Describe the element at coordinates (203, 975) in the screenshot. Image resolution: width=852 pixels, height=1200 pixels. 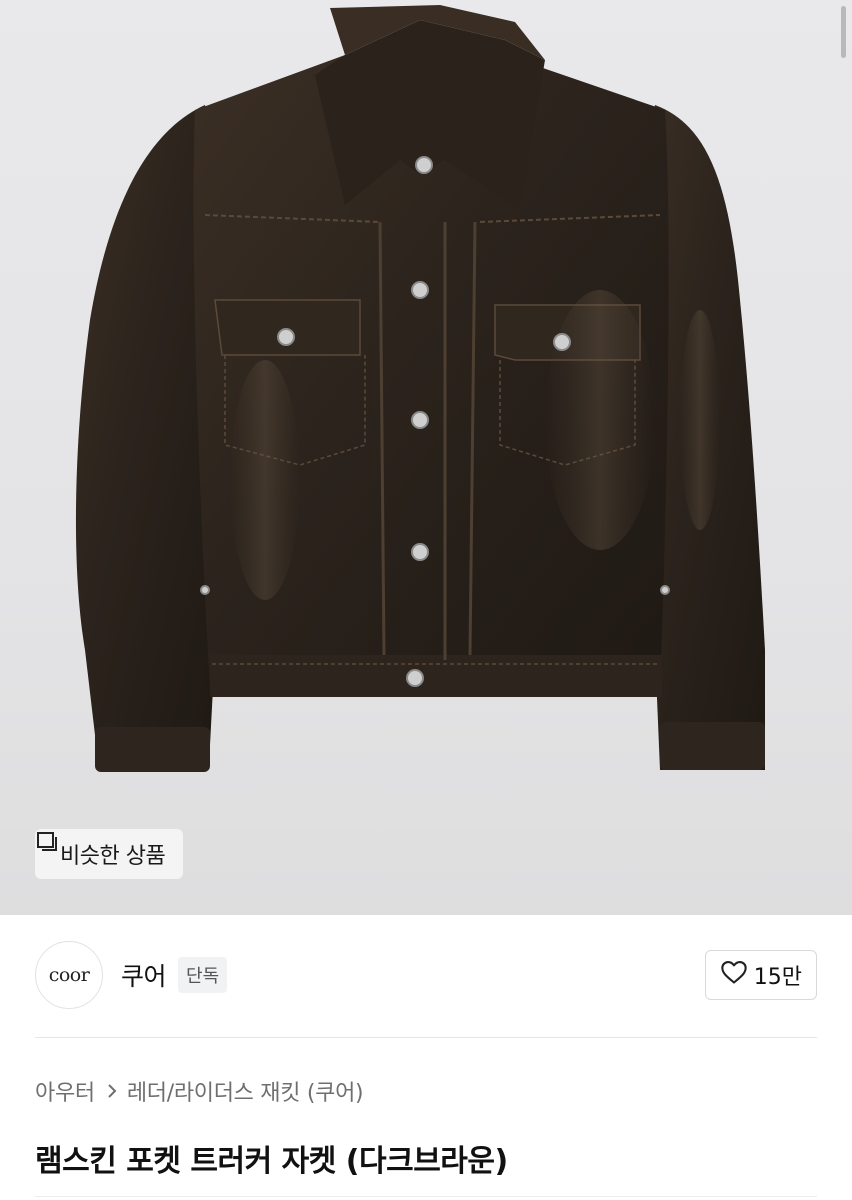
I see `exclusive-badge: 단독` at that location.